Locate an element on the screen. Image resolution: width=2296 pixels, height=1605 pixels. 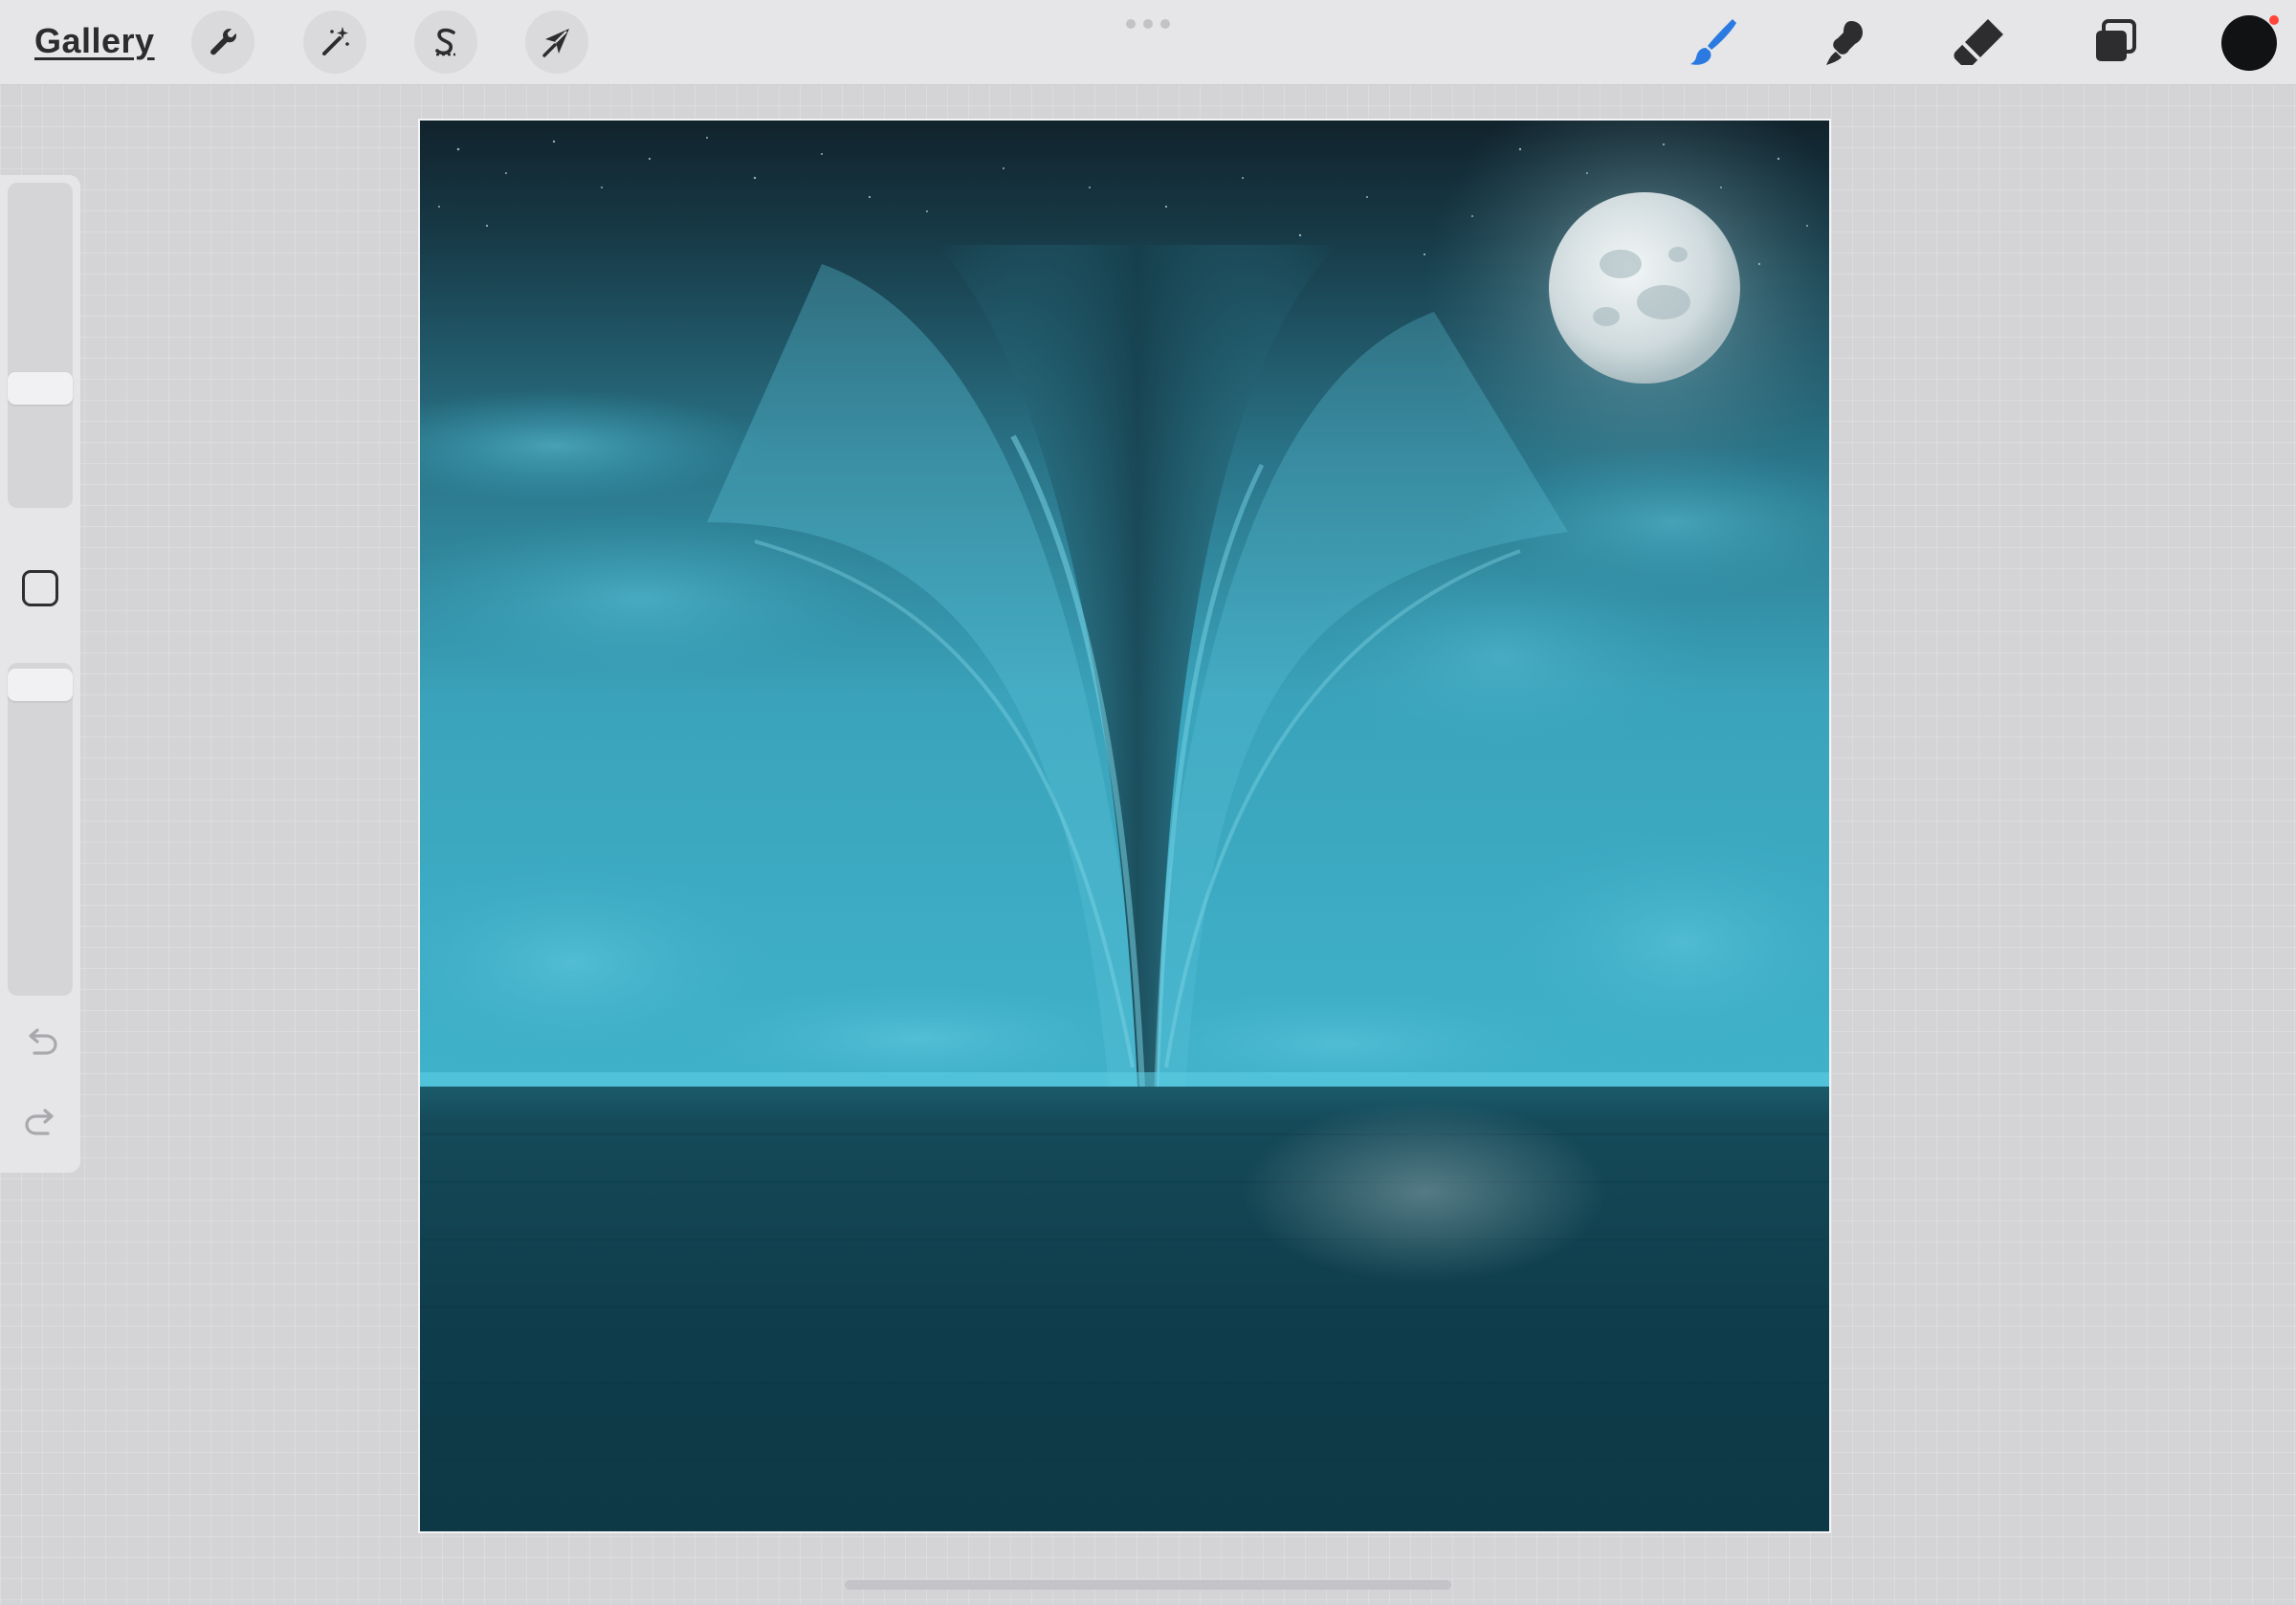
undo-icon is located at coordinates (43, 1041).